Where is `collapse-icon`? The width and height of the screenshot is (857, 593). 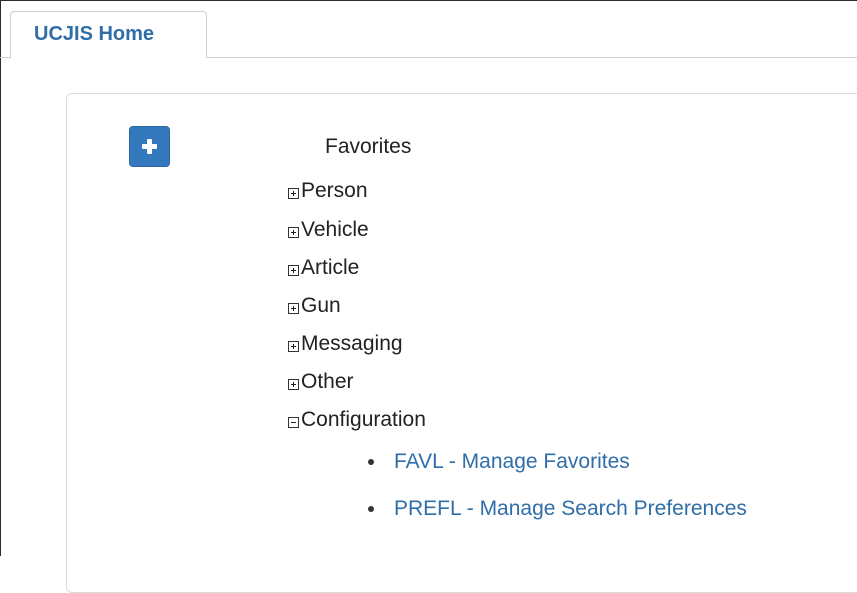
collapse-icon is located at coordinates (293, 422).